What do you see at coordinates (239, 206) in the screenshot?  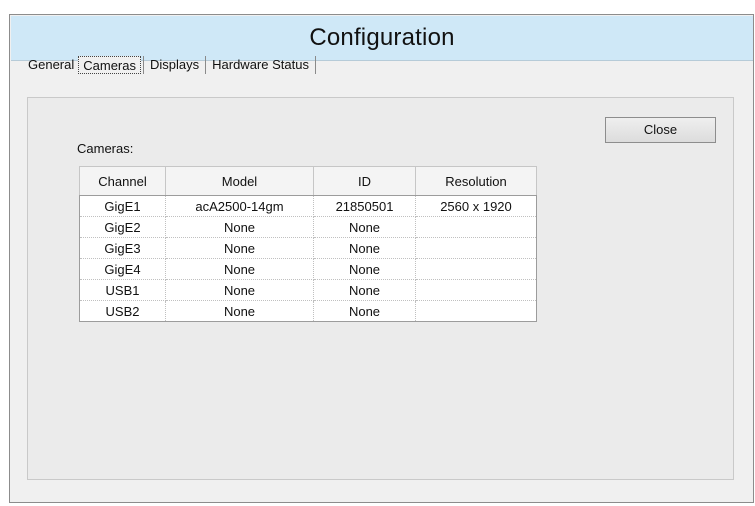 I see `table-cell: acA2500-14gm` at bounding box center [239, 206].